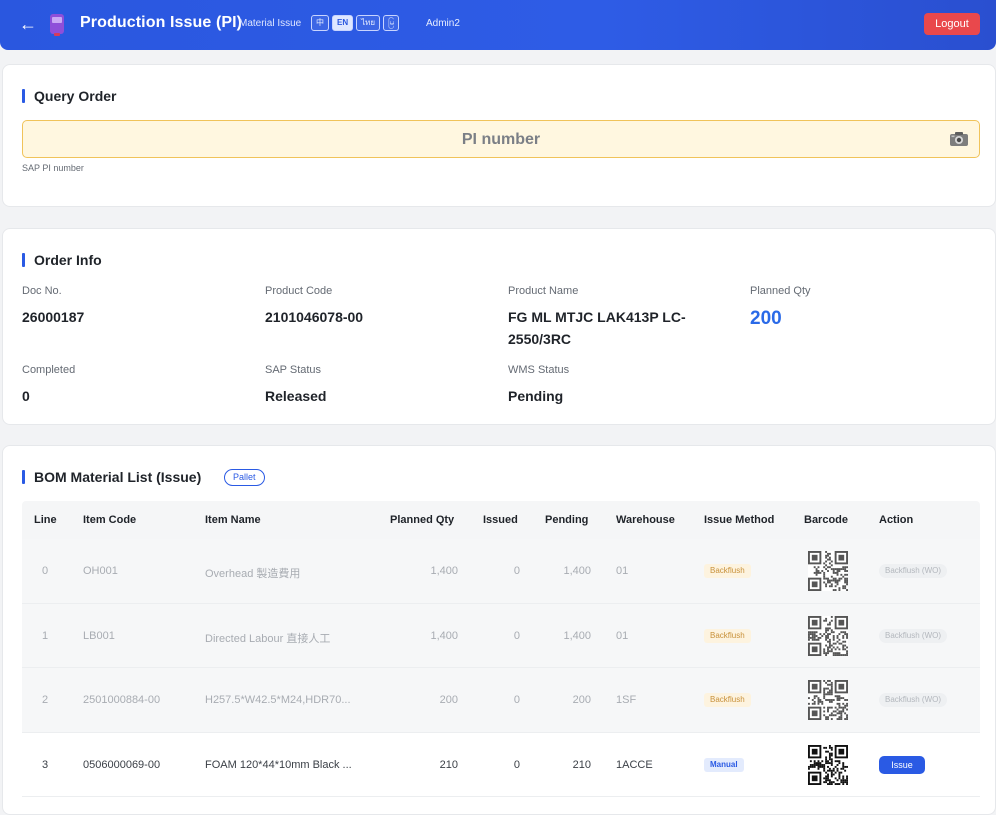 This screenshot has width=996, height=815. What do you see at coordinates (111, 477) in the screenshot?
I see `bom-title: BOM Material List (Issue)` at bounding box center [111, 477].